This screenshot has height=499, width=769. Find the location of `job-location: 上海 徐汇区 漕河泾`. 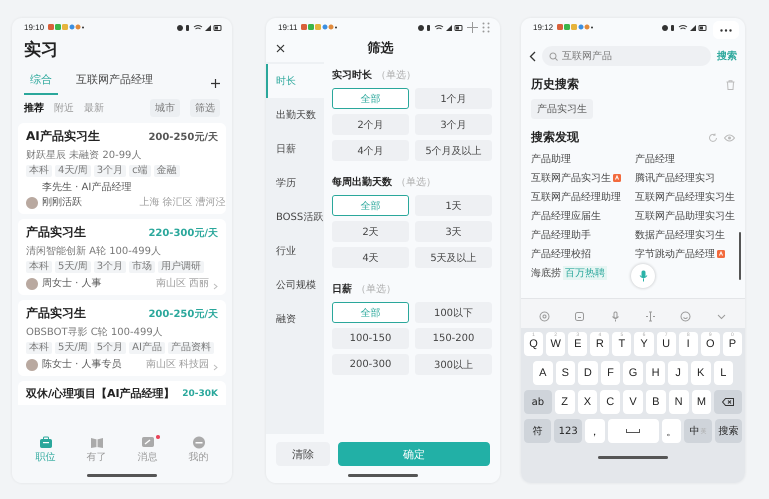

job-location: 上海 徐汇区 漕河泾 is located at coordinates (182, 202).